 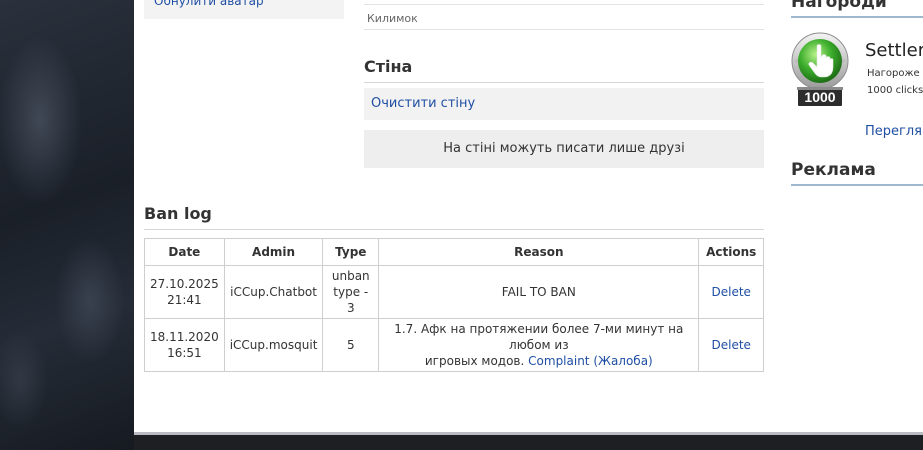 I want to click on clear-wall-panel: Очистити стіну, so click(x=564, y=104).